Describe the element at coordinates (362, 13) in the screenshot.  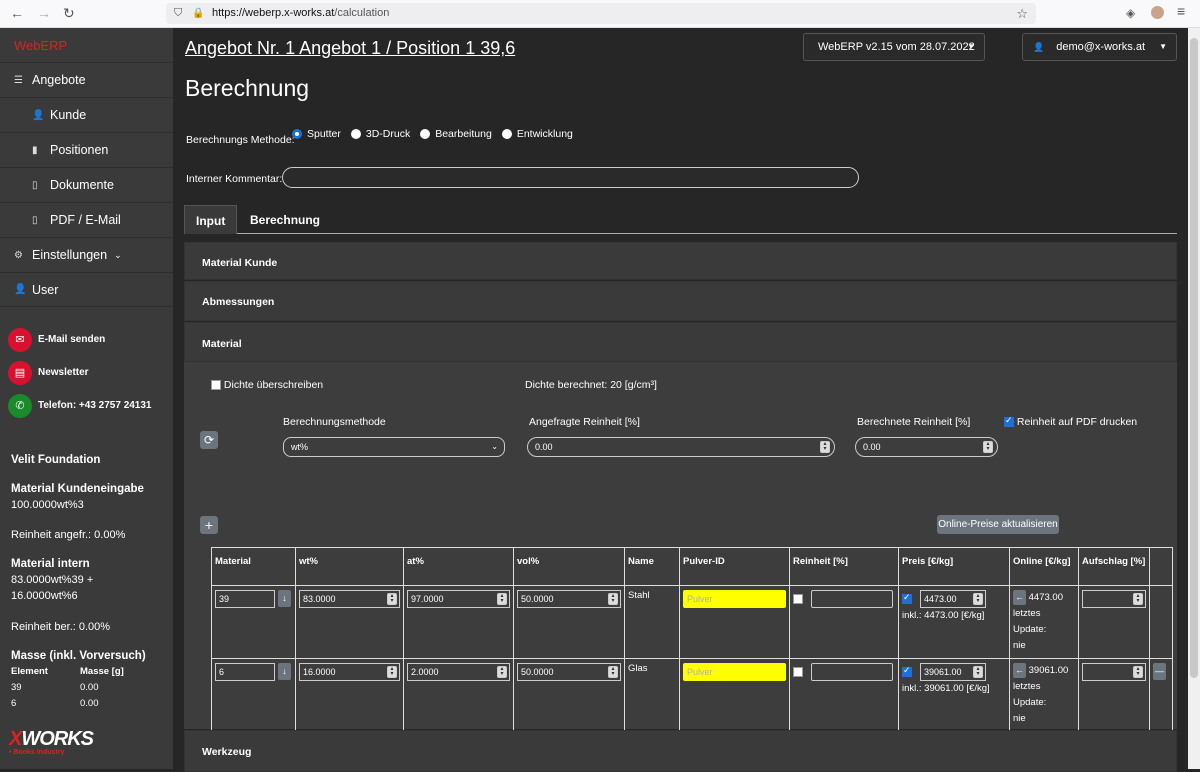
I see `url-path: /calculation` at that location.